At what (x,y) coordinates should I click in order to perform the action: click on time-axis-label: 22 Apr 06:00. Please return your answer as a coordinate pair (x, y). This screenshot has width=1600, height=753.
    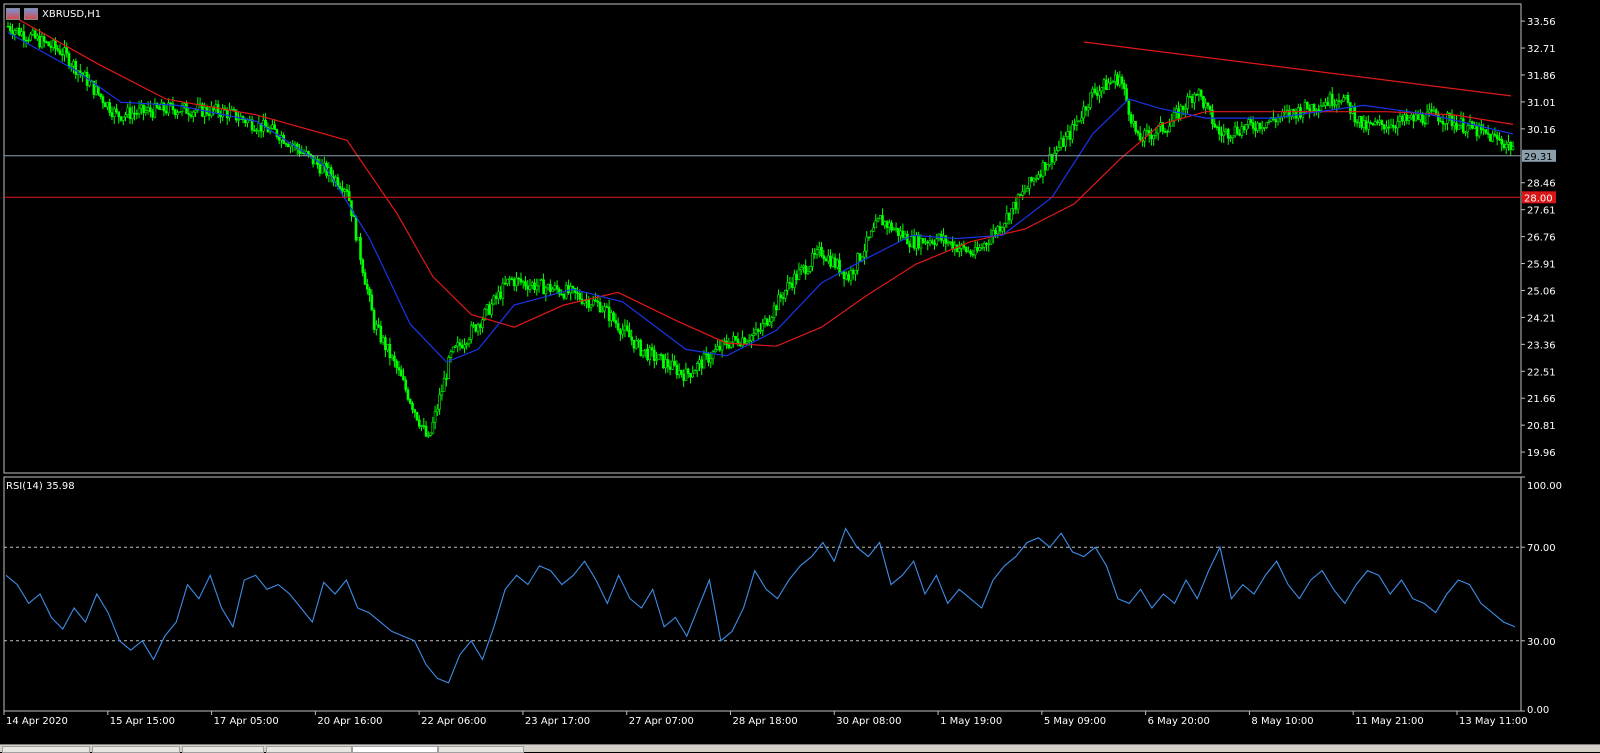
    Looking at the image, I should click on (453, 721).